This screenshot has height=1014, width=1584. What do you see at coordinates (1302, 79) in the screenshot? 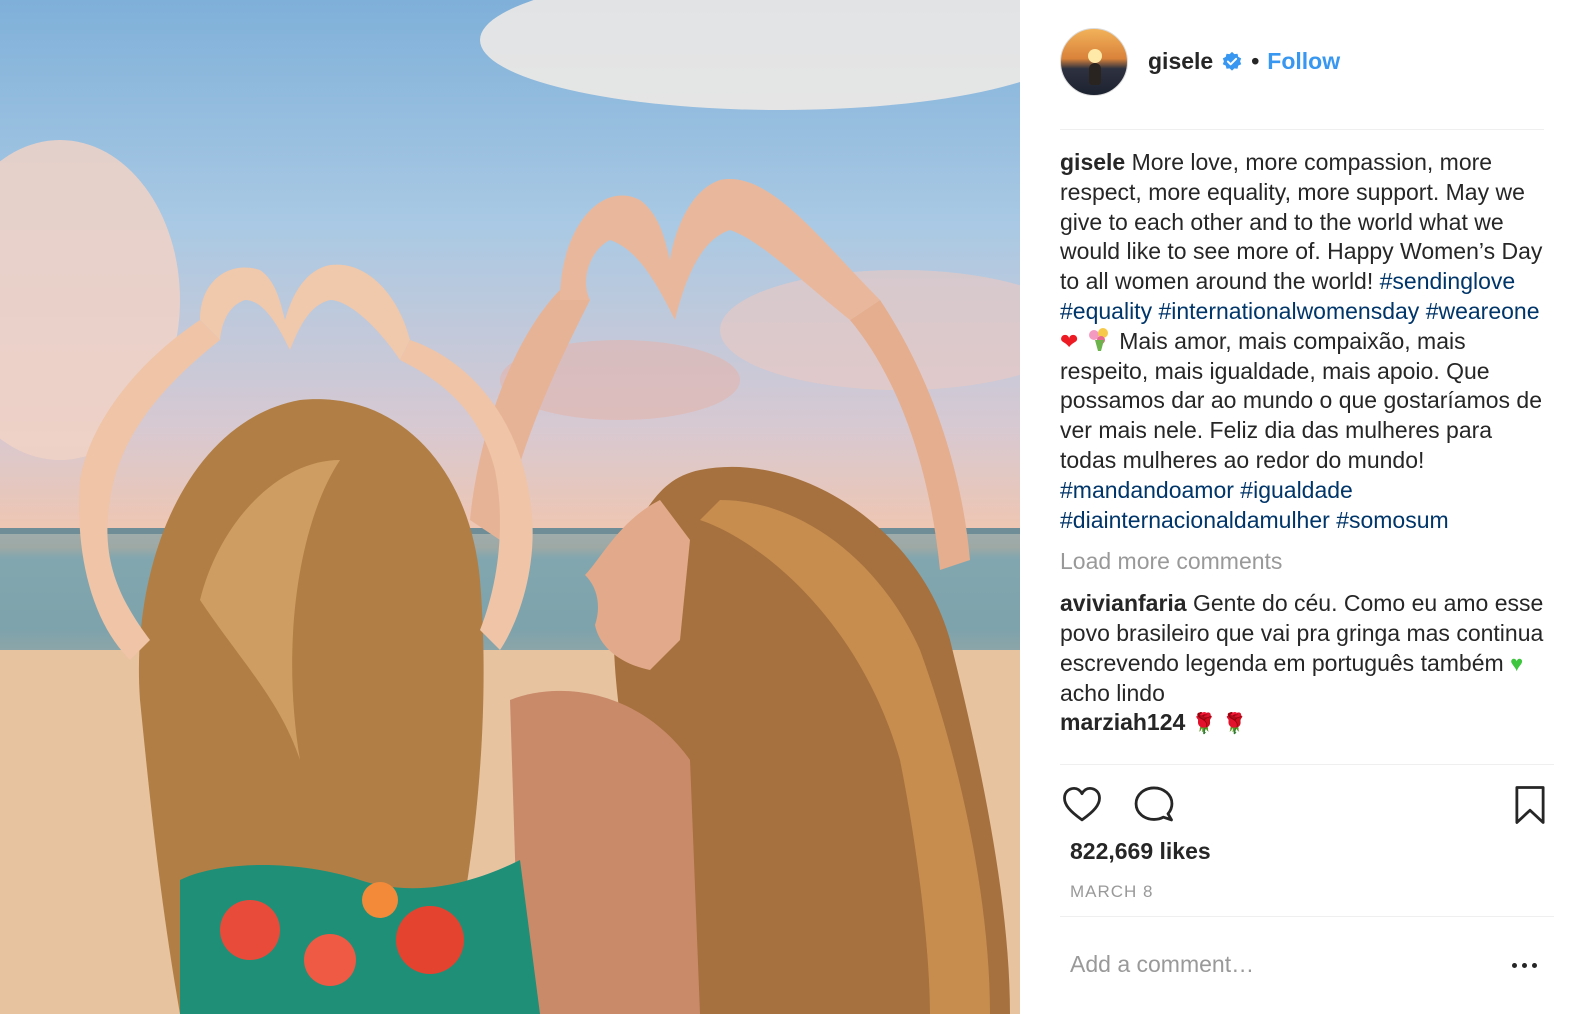
I see `post-header: gisele • Follow` at bounding box center [1302, 79].